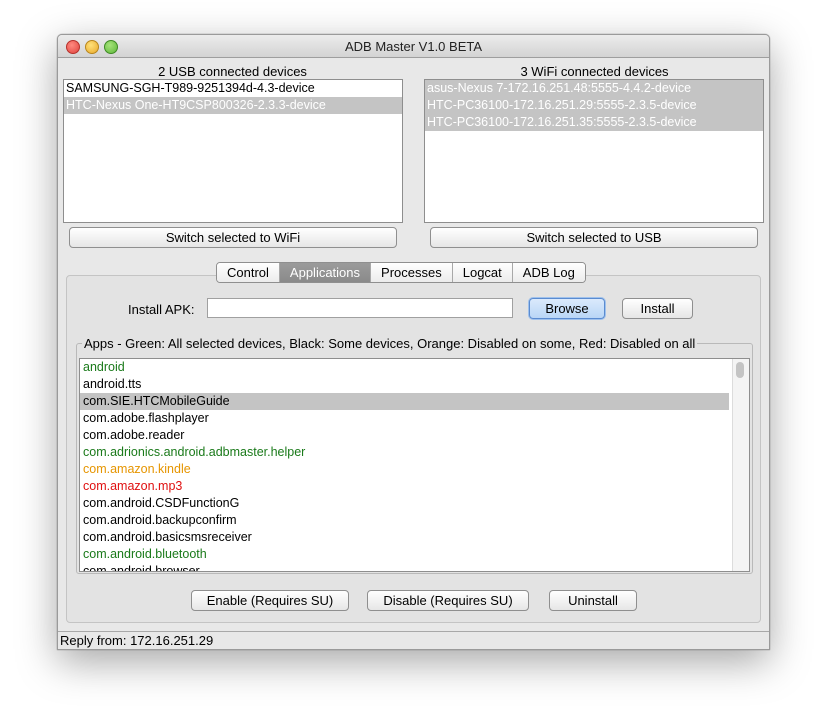 This screenshot has height=728, width=825. What do you see at coordinates (248, 272) in the screenshot?
I see `tab-control: Control` at bounding box center [248, 272].